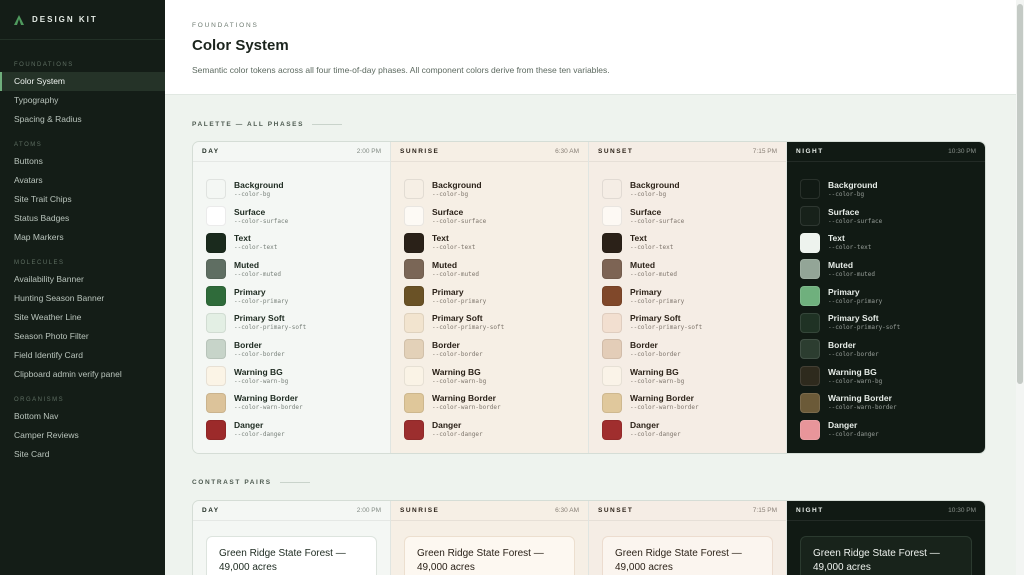  Describe the element at coordinates (82, 416) in the screenshot. I see `nav-item-bottom-nav: Bottom Nav` at that location.